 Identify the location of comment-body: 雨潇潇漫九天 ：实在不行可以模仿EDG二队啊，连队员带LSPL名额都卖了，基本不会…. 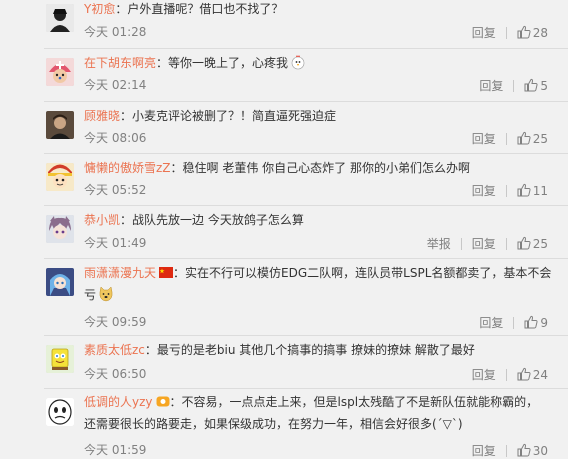
(318, 284).